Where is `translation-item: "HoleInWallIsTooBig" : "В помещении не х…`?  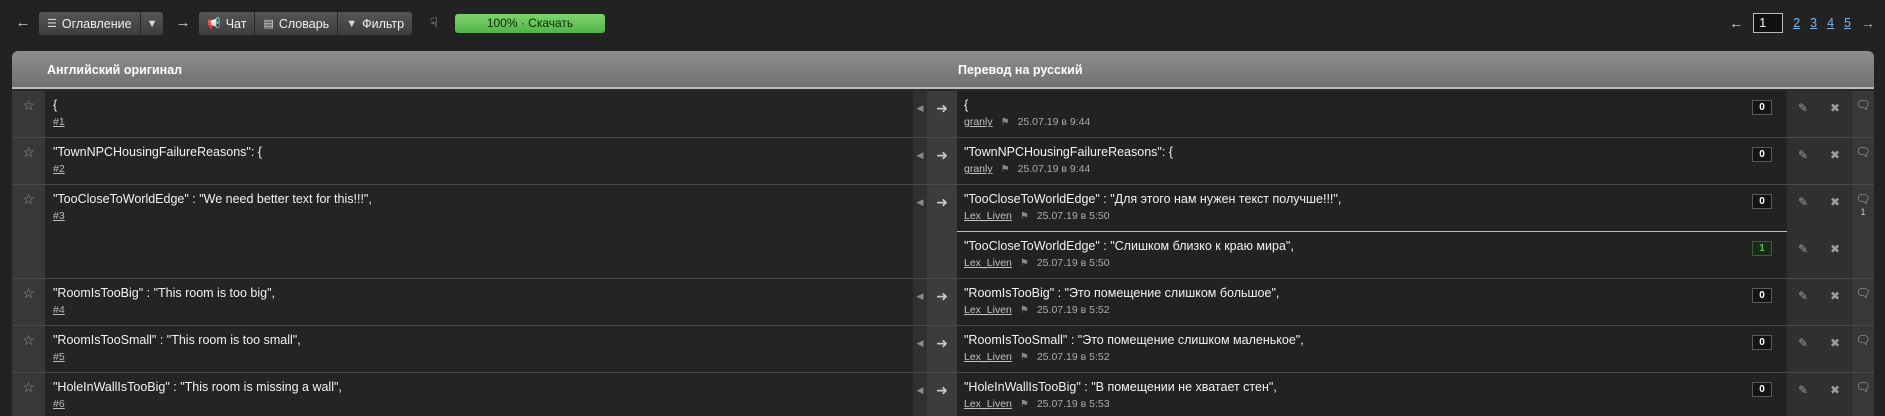
translation-item: "HoleInWallIsTooBig" : "В помещении не х… is located at coordinates (1372, 394).